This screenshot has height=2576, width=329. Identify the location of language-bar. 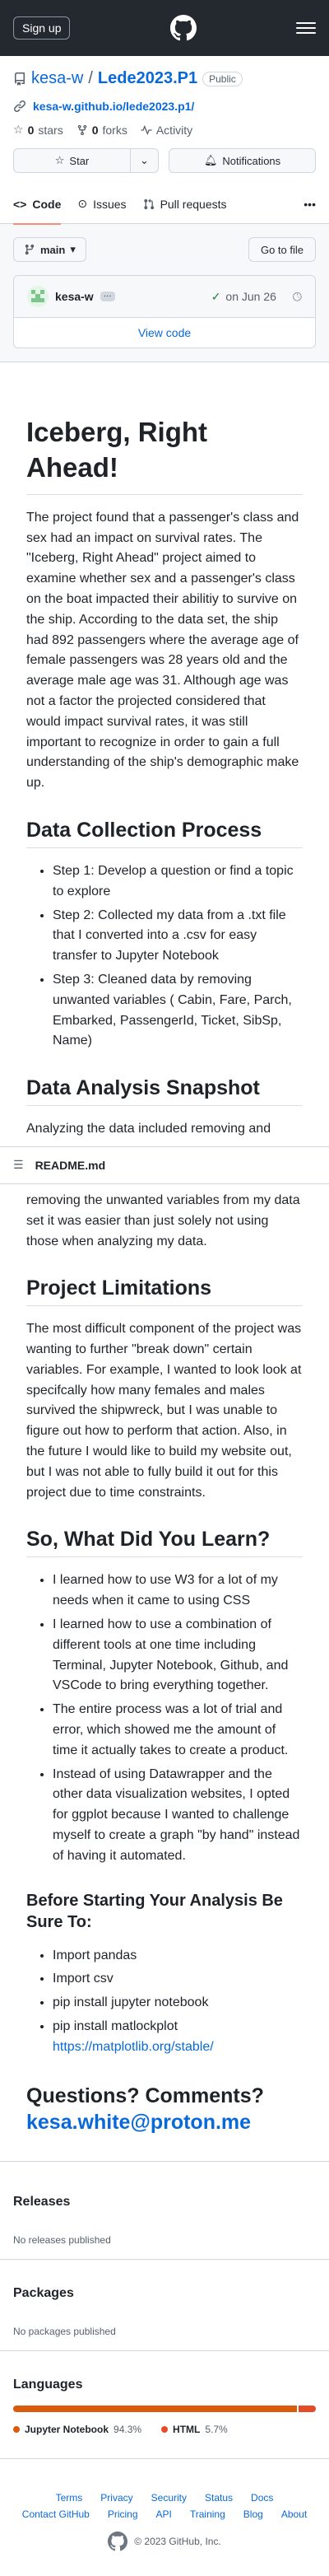
(164, 2408).